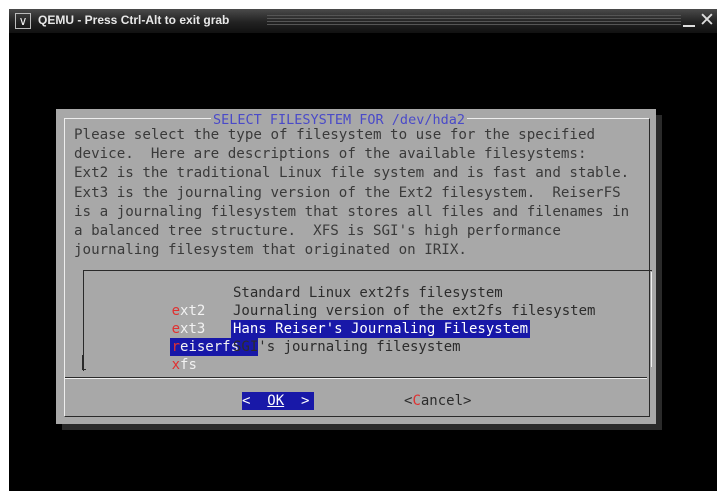 This screenshot has height=491, width=717. I want to click on close-icon: ✕, so click(707, 20).